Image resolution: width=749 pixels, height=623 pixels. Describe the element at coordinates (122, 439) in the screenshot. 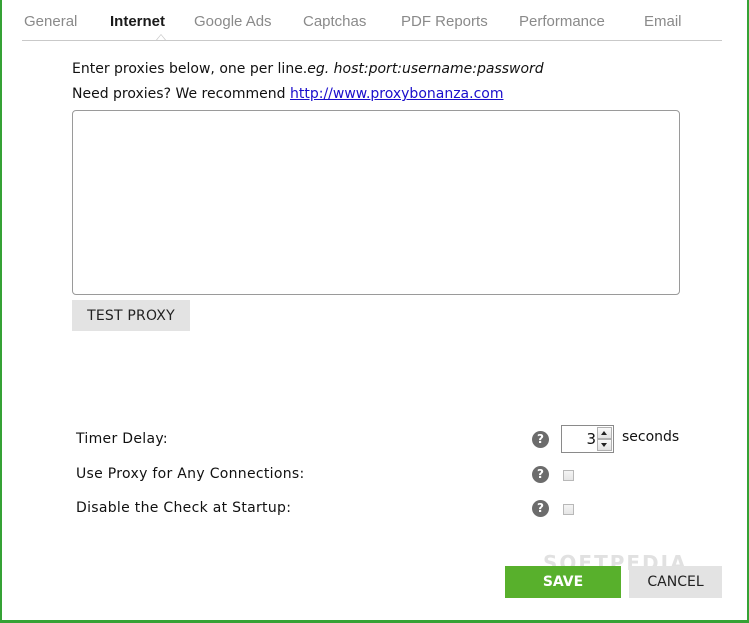

I see `timer-delay-label: Timer Delay:` at that location.